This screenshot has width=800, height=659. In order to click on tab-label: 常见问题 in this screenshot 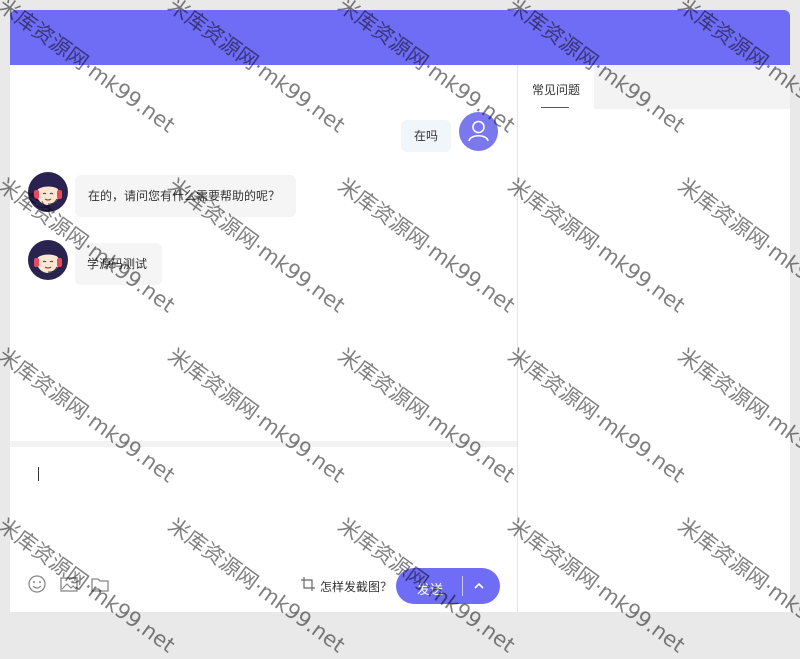, I will do `click(556, 90)`.